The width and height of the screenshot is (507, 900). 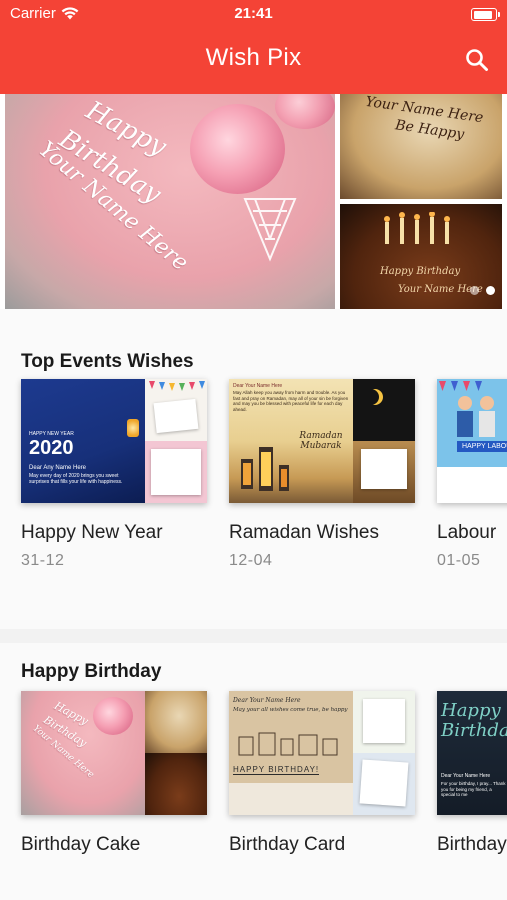 I want to click on lanterns-decoration, so click(x=265, y=469).